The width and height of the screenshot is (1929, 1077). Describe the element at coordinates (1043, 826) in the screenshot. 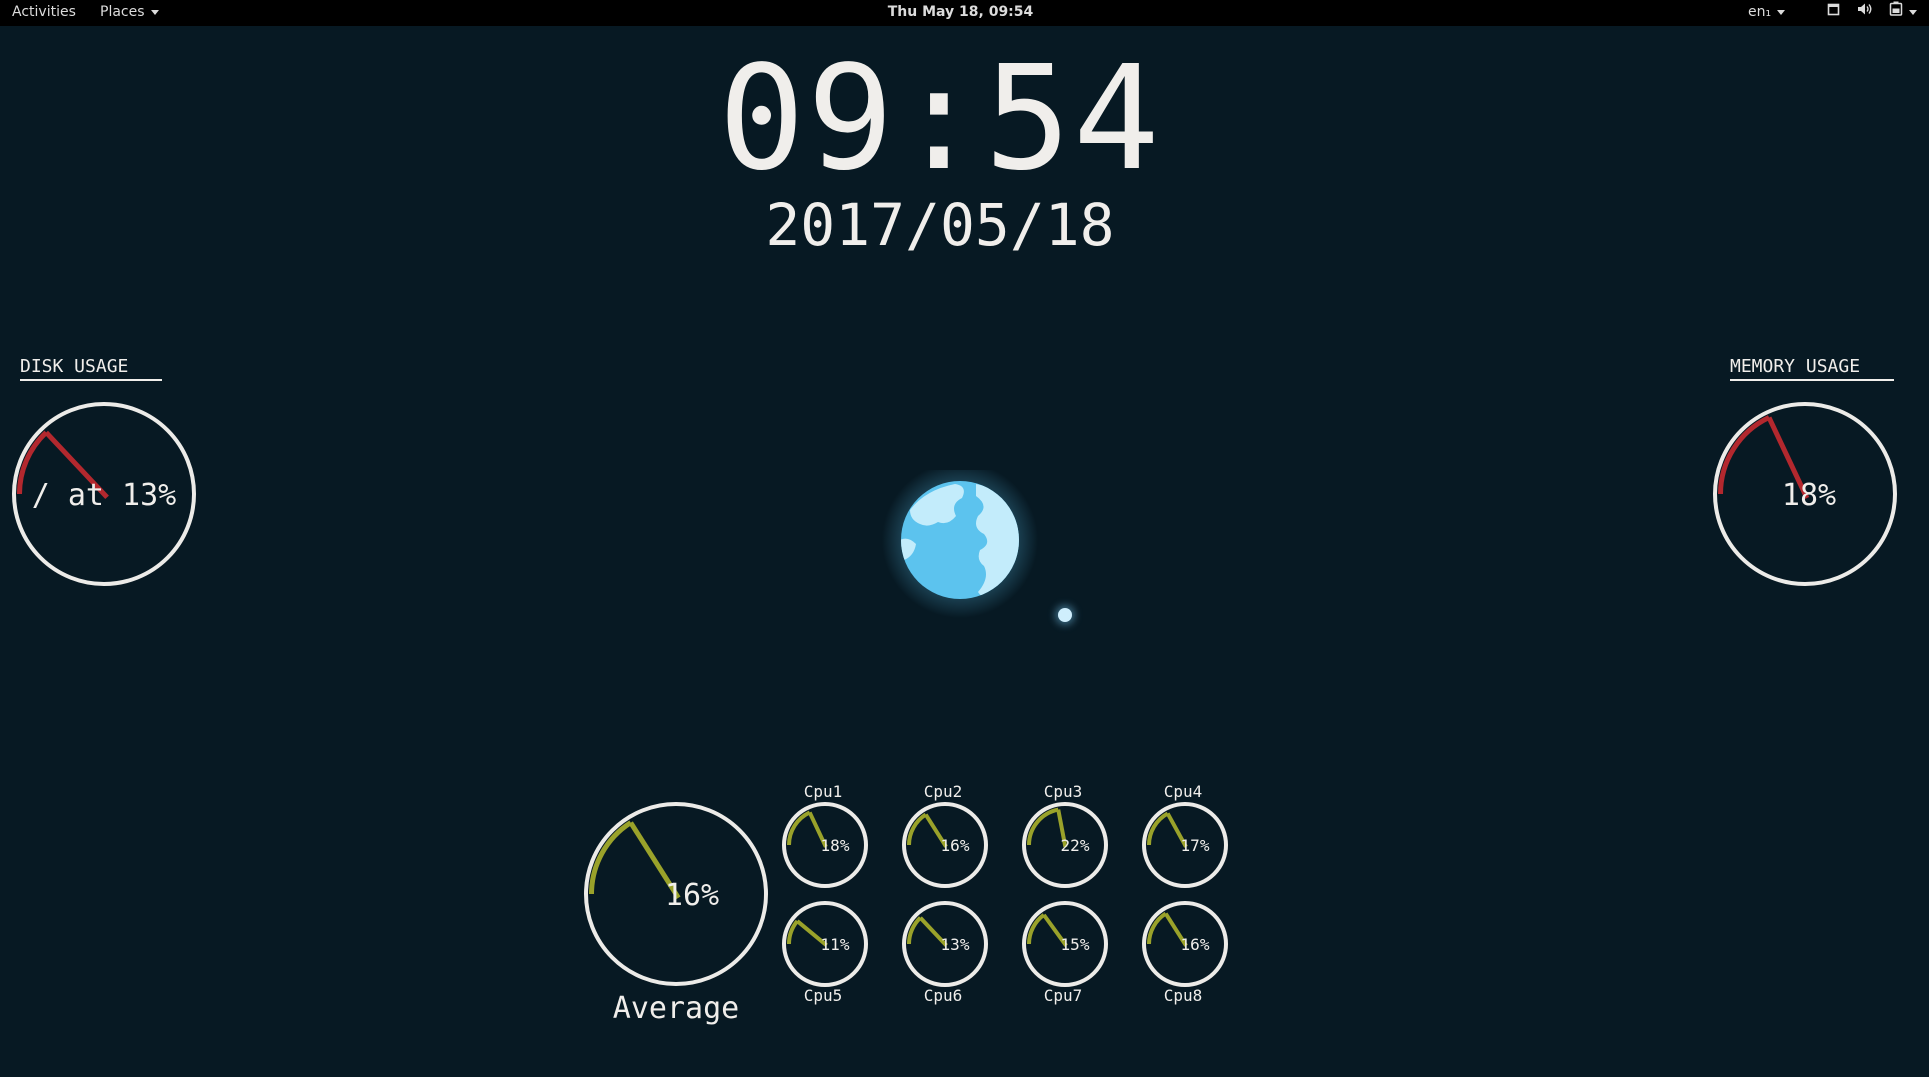

I see `cpu3-gauge-arc` at that location.